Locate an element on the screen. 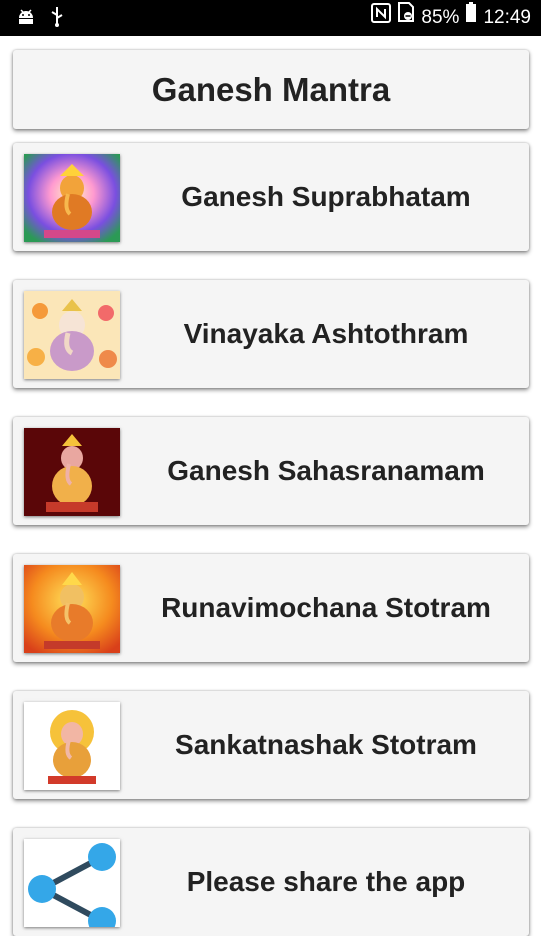 This screenshot has height=936, width=541. share-icon is located at coordinates (72, 883).